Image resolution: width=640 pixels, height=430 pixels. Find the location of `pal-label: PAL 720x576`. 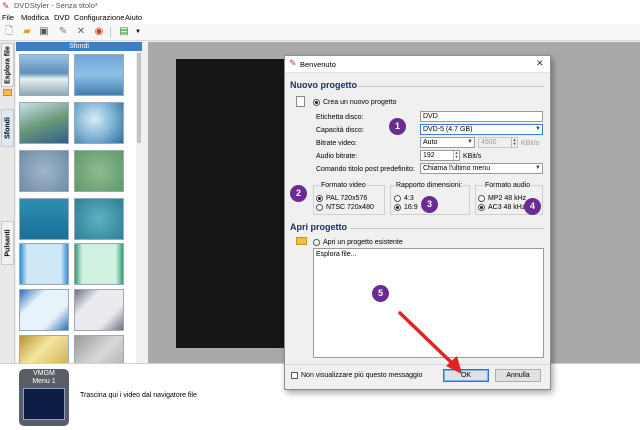

pal-label: PAL 720x576 is located at coordinates (347, 198).